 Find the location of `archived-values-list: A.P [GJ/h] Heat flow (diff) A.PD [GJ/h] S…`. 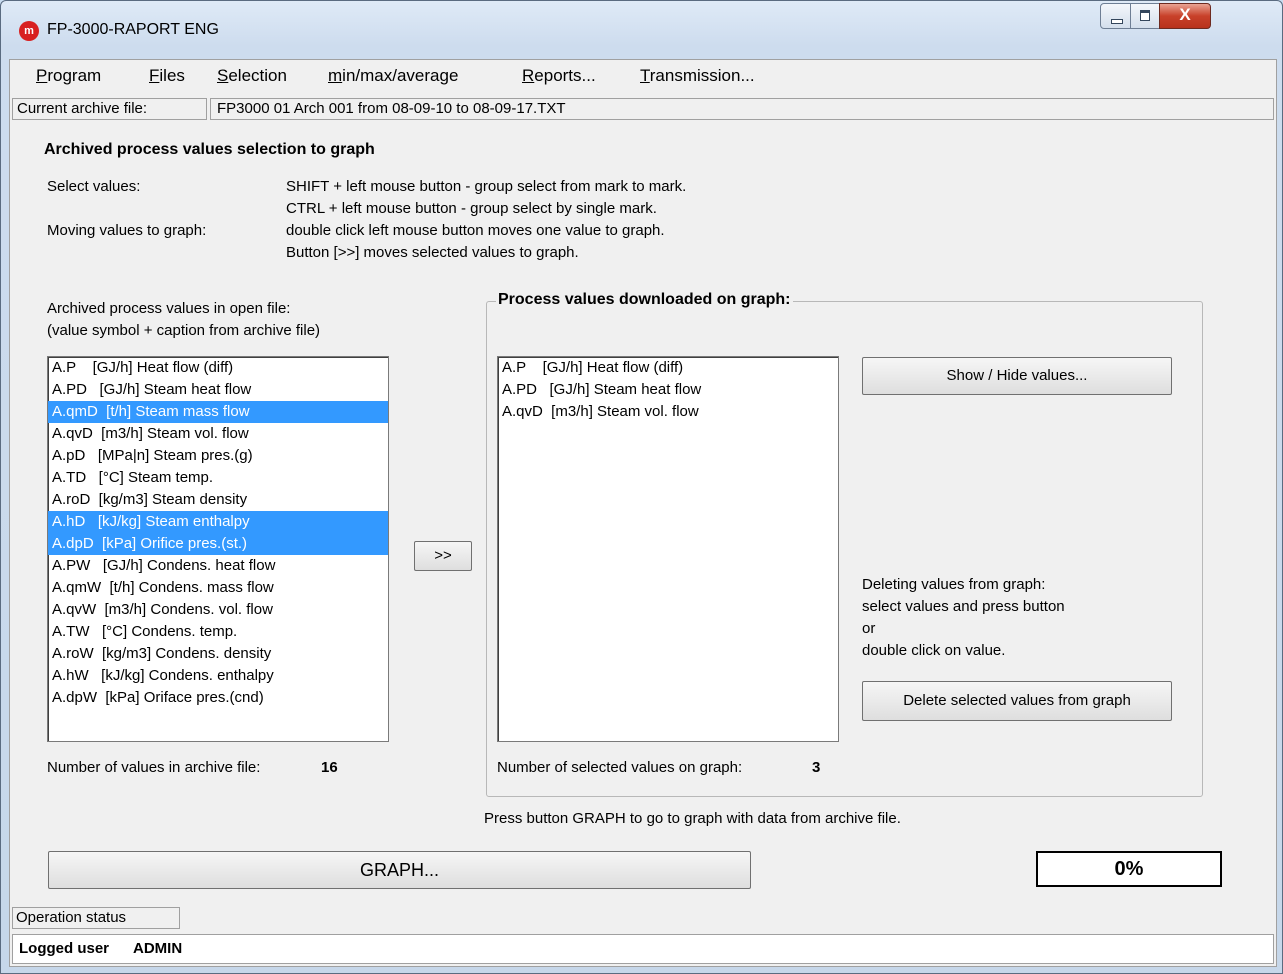

archived-values-list: A.P [GJ/h] Heat flow (diff) A.PD [GJ/h] S… is located at coordinates (218, 549).